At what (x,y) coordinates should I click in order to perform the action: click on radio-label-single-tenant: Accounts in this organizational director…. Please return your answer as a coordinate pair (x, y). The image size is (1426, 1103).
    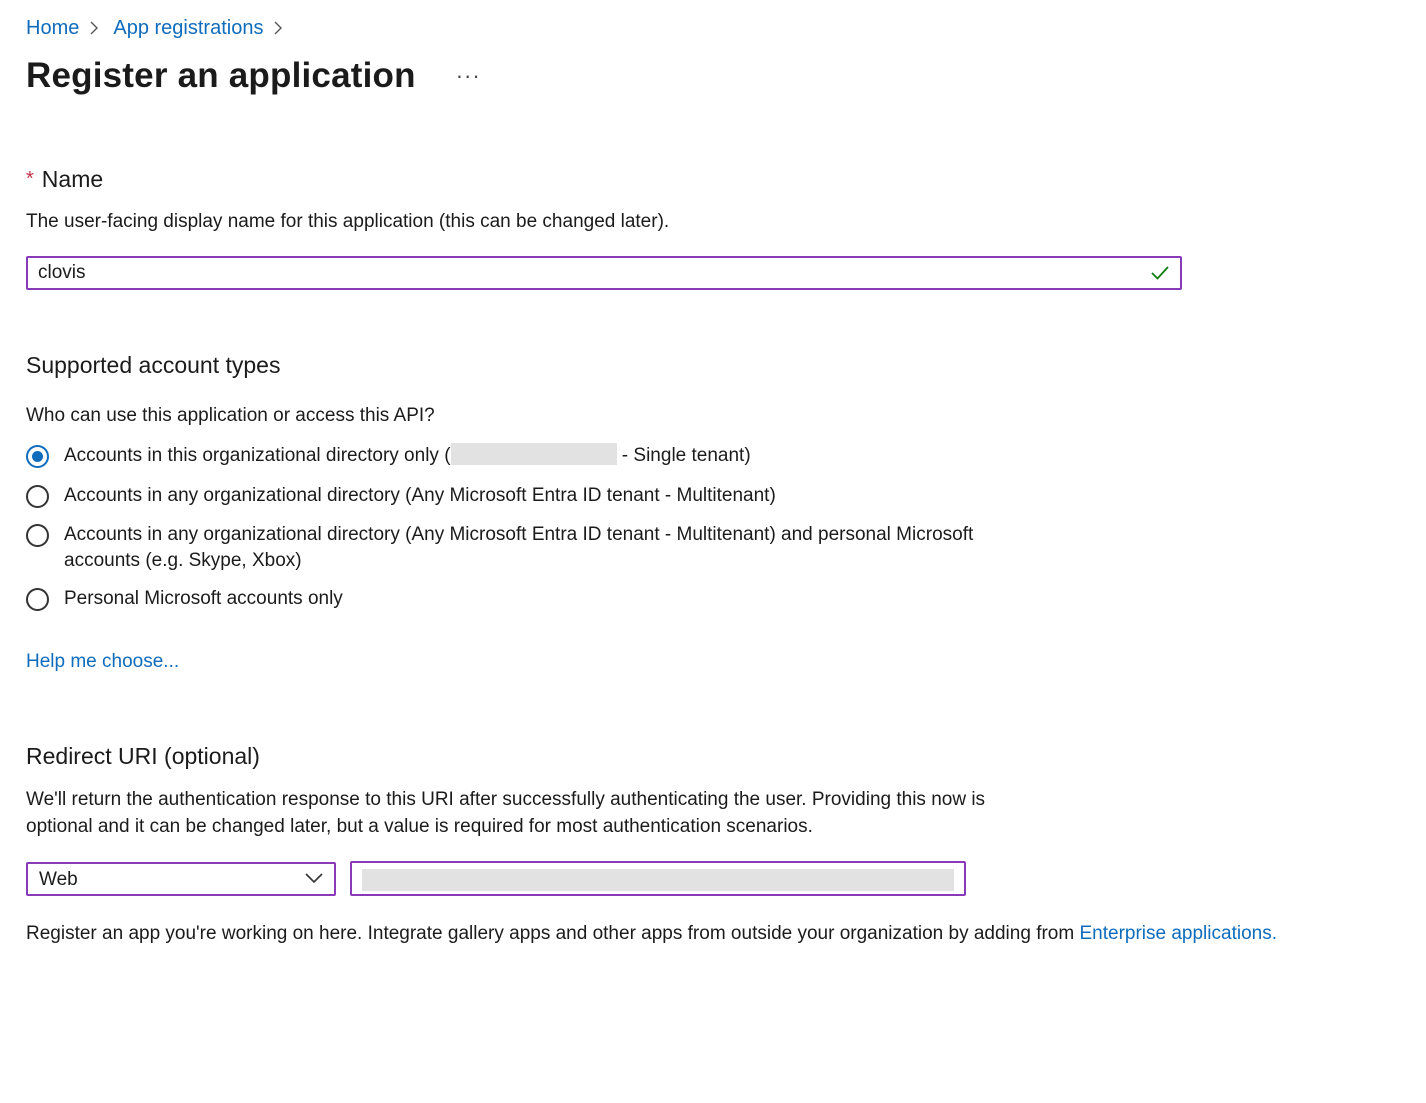
    Looking at the image, I should click on (407, 454).